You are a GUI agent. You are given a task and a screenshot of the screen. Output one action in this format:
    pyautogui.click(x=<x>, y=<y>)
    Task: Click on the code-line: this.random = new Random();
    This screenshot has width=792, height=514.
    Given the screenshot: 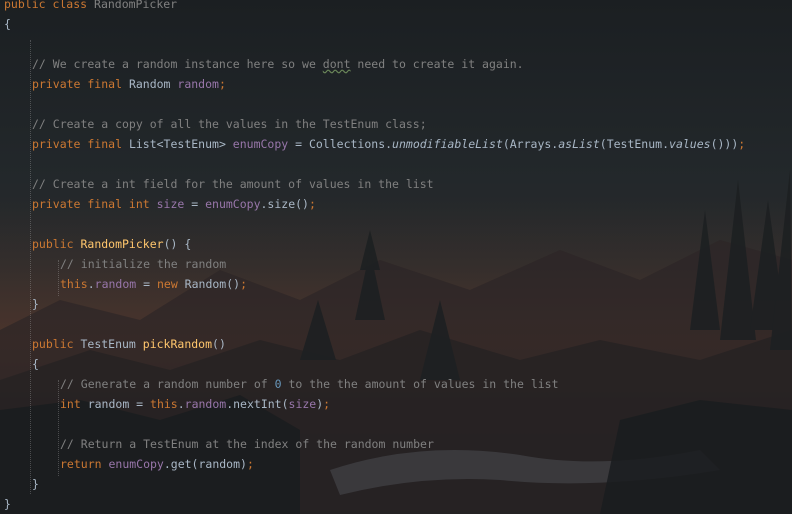 What is the action you would take?
    pyautogui.click(x=153, y=284)
    